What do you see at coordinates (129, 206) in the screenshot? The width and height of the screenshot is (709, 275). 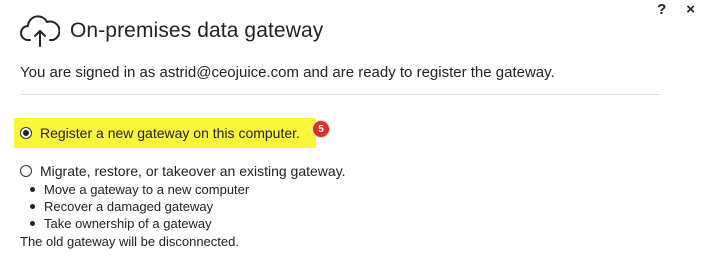 I see `list-item-text: Recover a damaged gateway` at bounding box center [129, 206].